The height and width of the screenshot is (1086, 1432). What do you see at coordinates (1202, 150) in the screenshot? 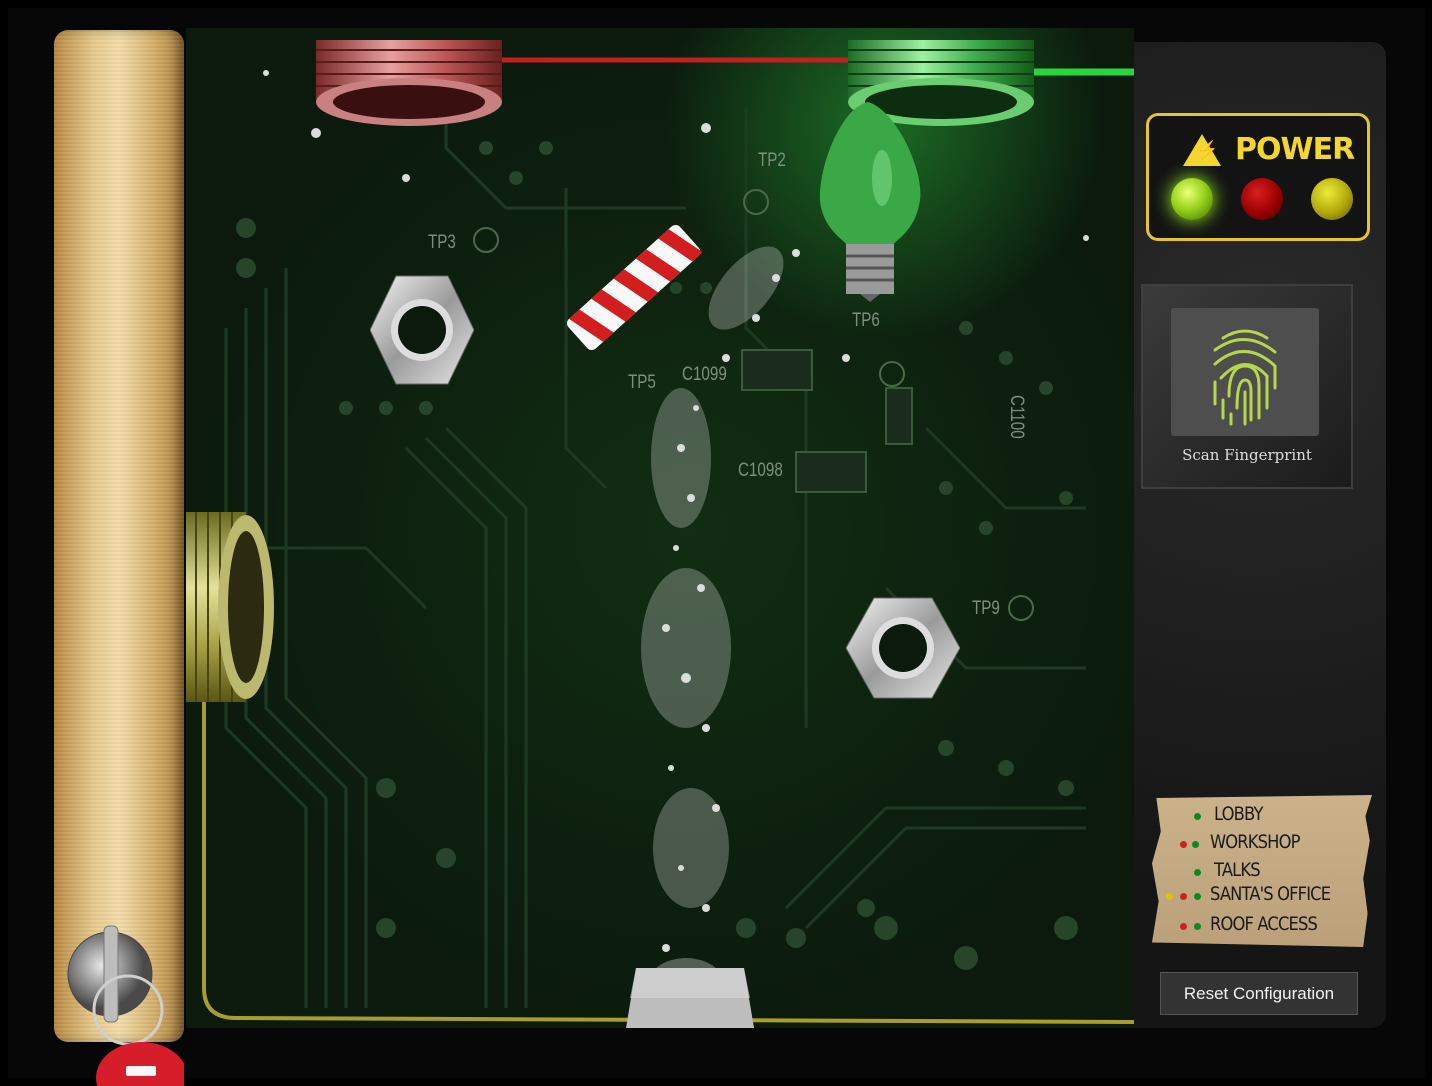
I see `high-voltage-warning-icon: ⚡` at bounding box center [1202, 150].